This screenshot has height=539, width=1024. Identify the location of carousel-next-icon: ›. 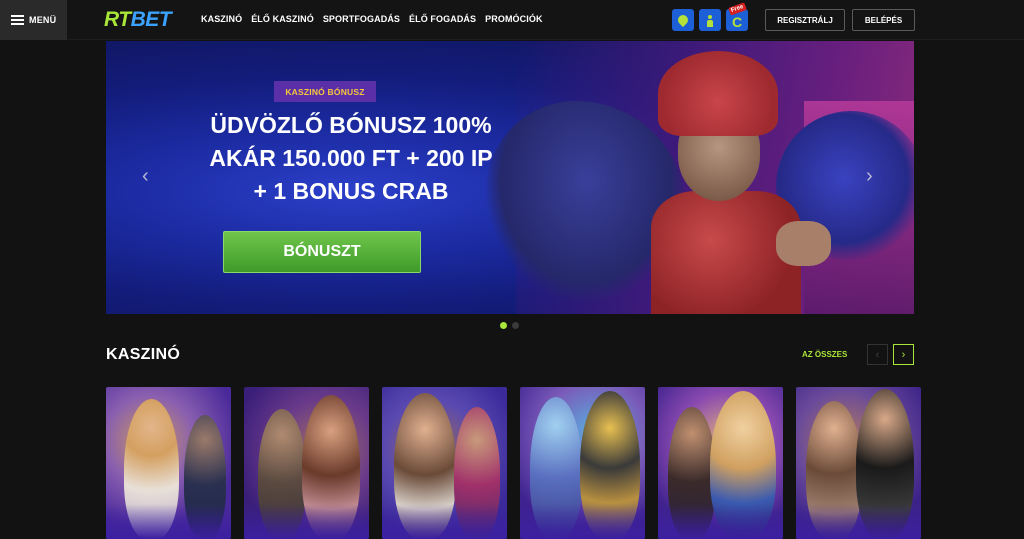
(903, 354).